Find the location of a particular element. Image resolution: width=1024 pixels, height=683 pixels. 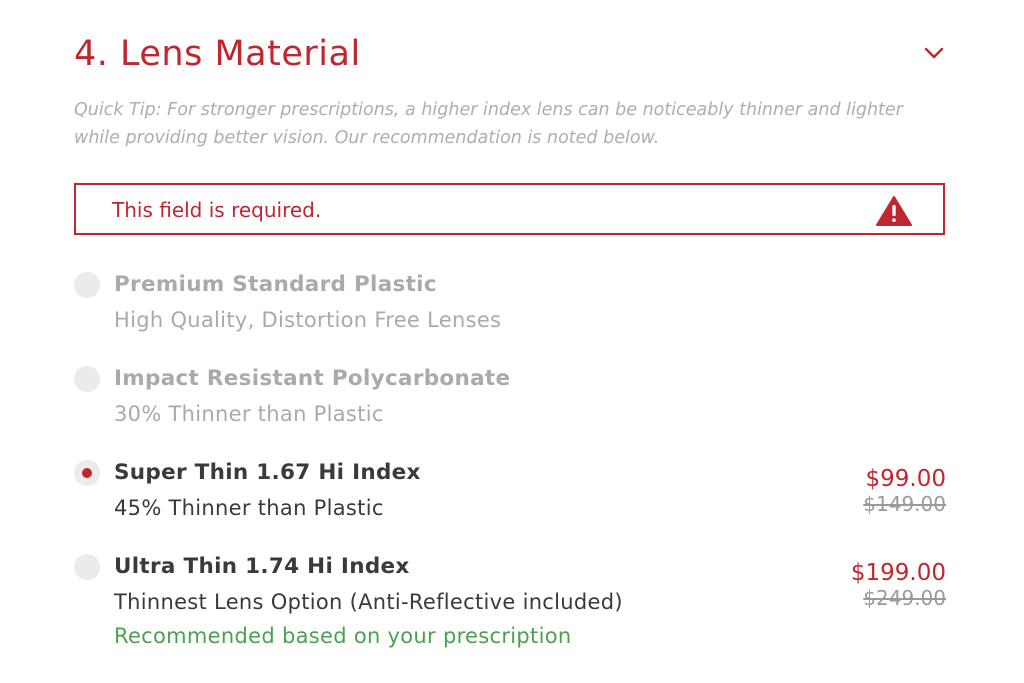

option-name: Super Thin 1.67 Hi Index is located at coordinates (267, 472).